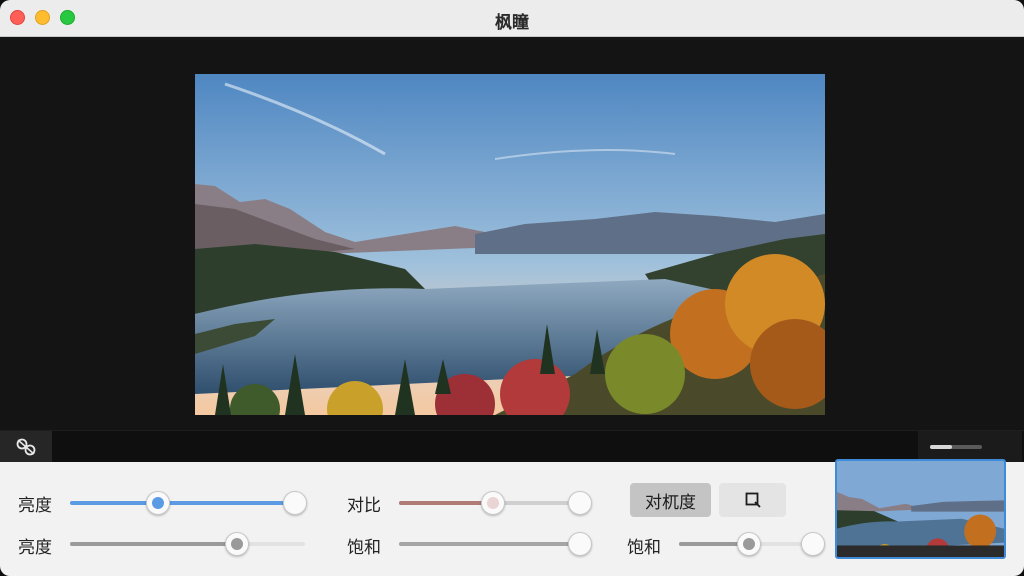 This screenshot has width=1024, height=576. Describe the element at coordinates (941, 447) in the screenshot. I see `zoom-fill` at that location.